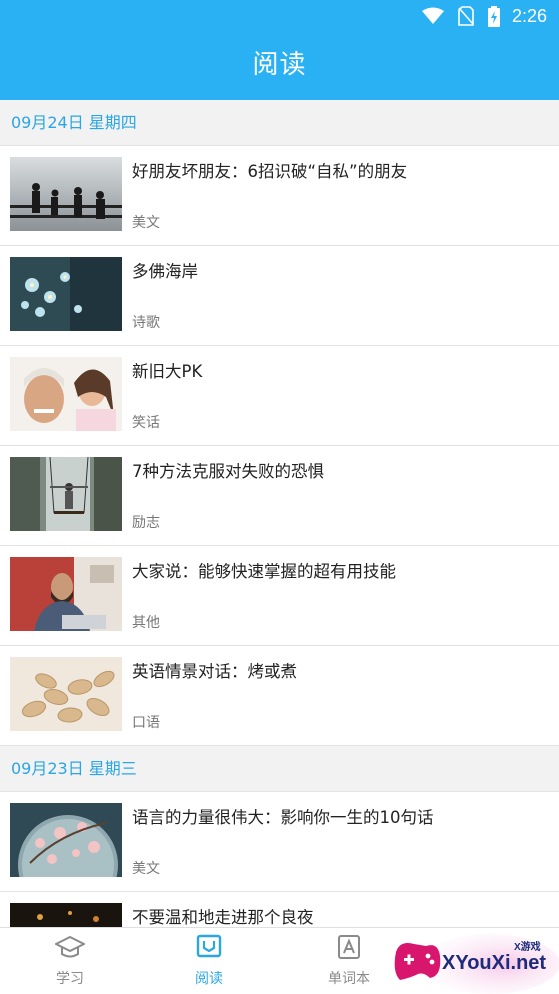 The image size is (559, 994). Describe the element at coordinates (66, 840) in the screenshot. I see `cherry-blossom-image` at that location.